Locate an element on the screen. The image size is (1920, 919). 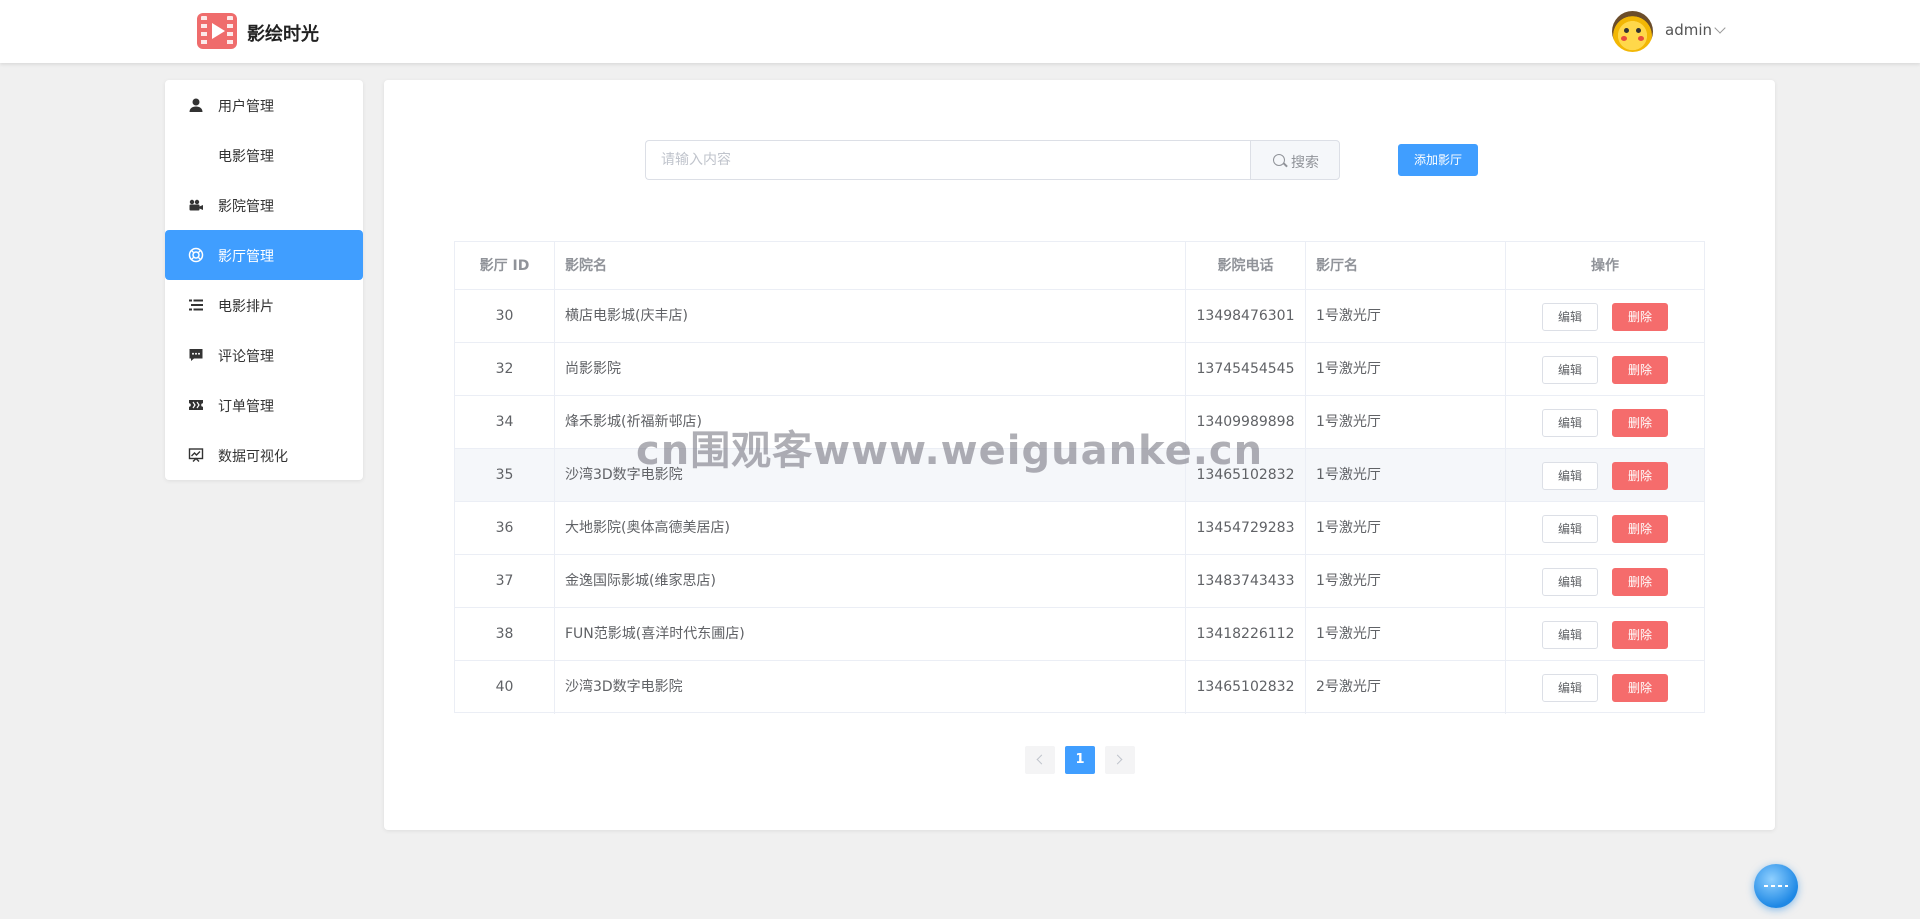
comment-icon is located at coordinates (196, 355).